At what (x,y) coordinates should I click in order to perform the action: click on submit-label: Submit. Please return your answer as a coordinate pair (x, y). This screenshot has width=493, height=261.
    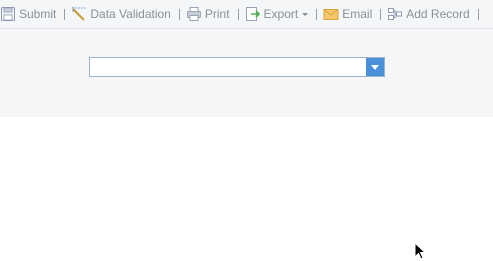
    Looking at the image, I should click on (38, 14).